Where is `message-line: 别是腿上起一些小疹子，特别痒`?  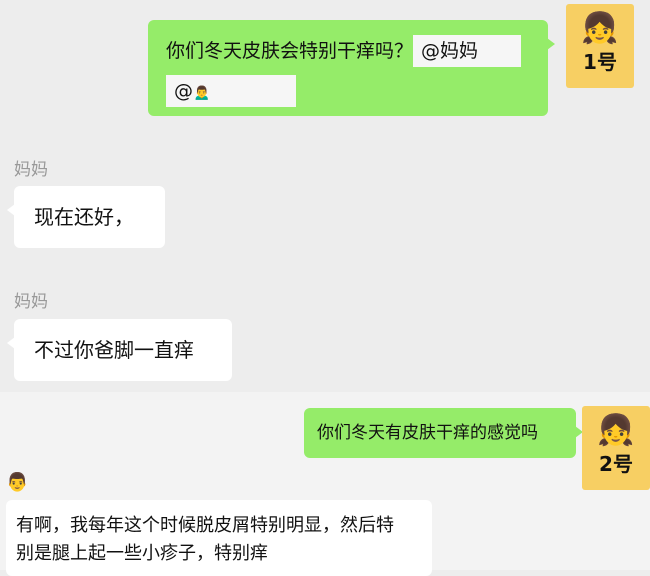
message-line: 别是腿上起一些小疹子，特别痒 is located at coordinates (142, 553).